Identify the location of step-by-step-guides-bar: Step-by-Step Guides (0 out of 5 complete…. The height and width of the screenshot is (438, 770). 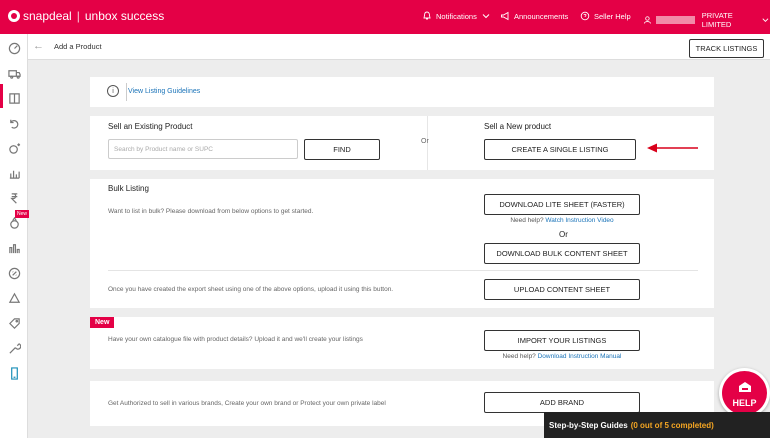
(657, 425).